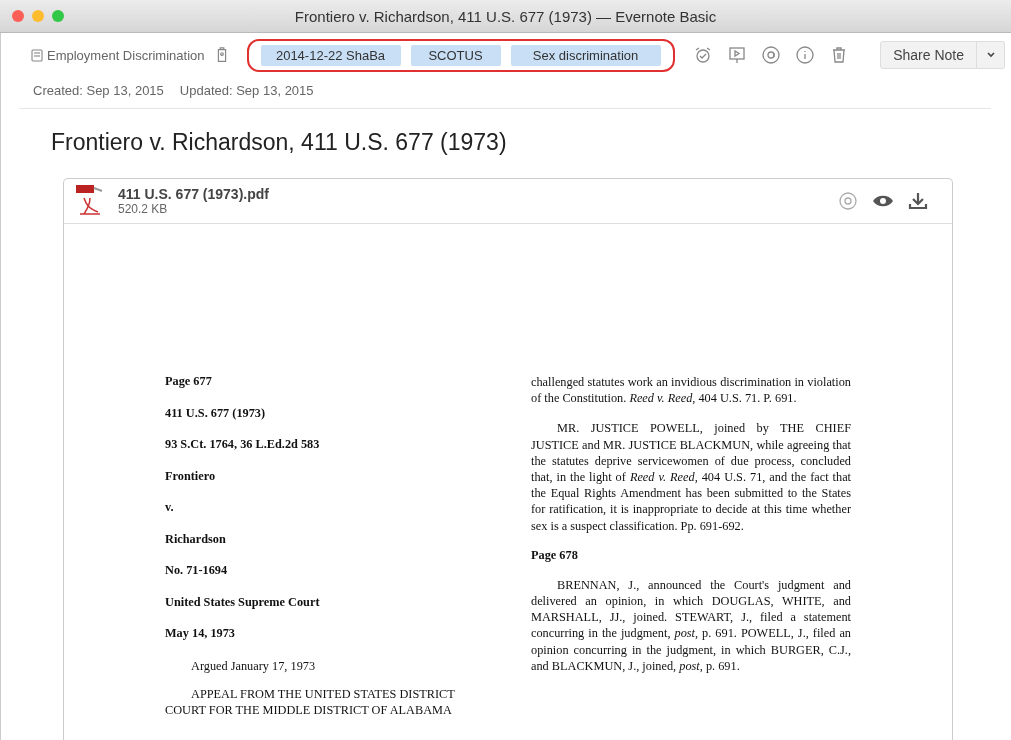  I want to click on document-paragraph: Argued January 17, 1973, so click(253, 665).